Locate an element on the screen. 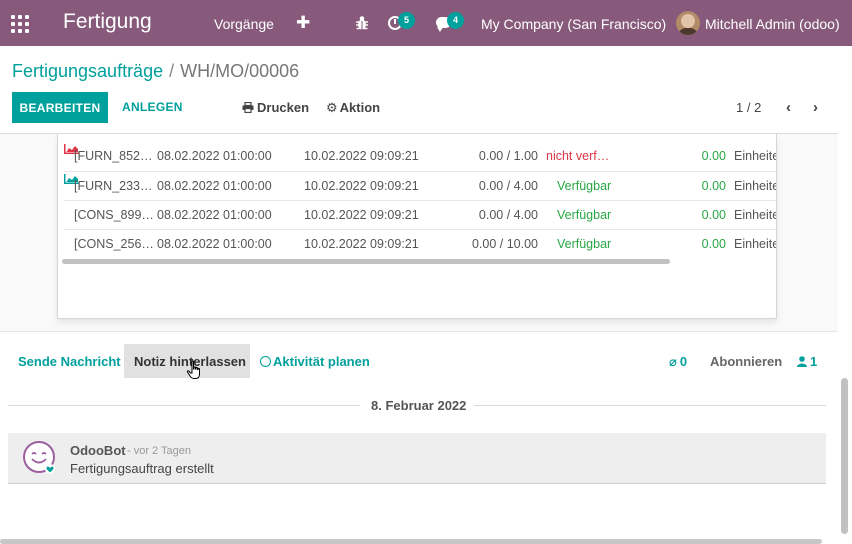 The height and width of the screenshot is (544, 852). schedule-activity-button: Aktivität planen is located at coordinates (315, 361).